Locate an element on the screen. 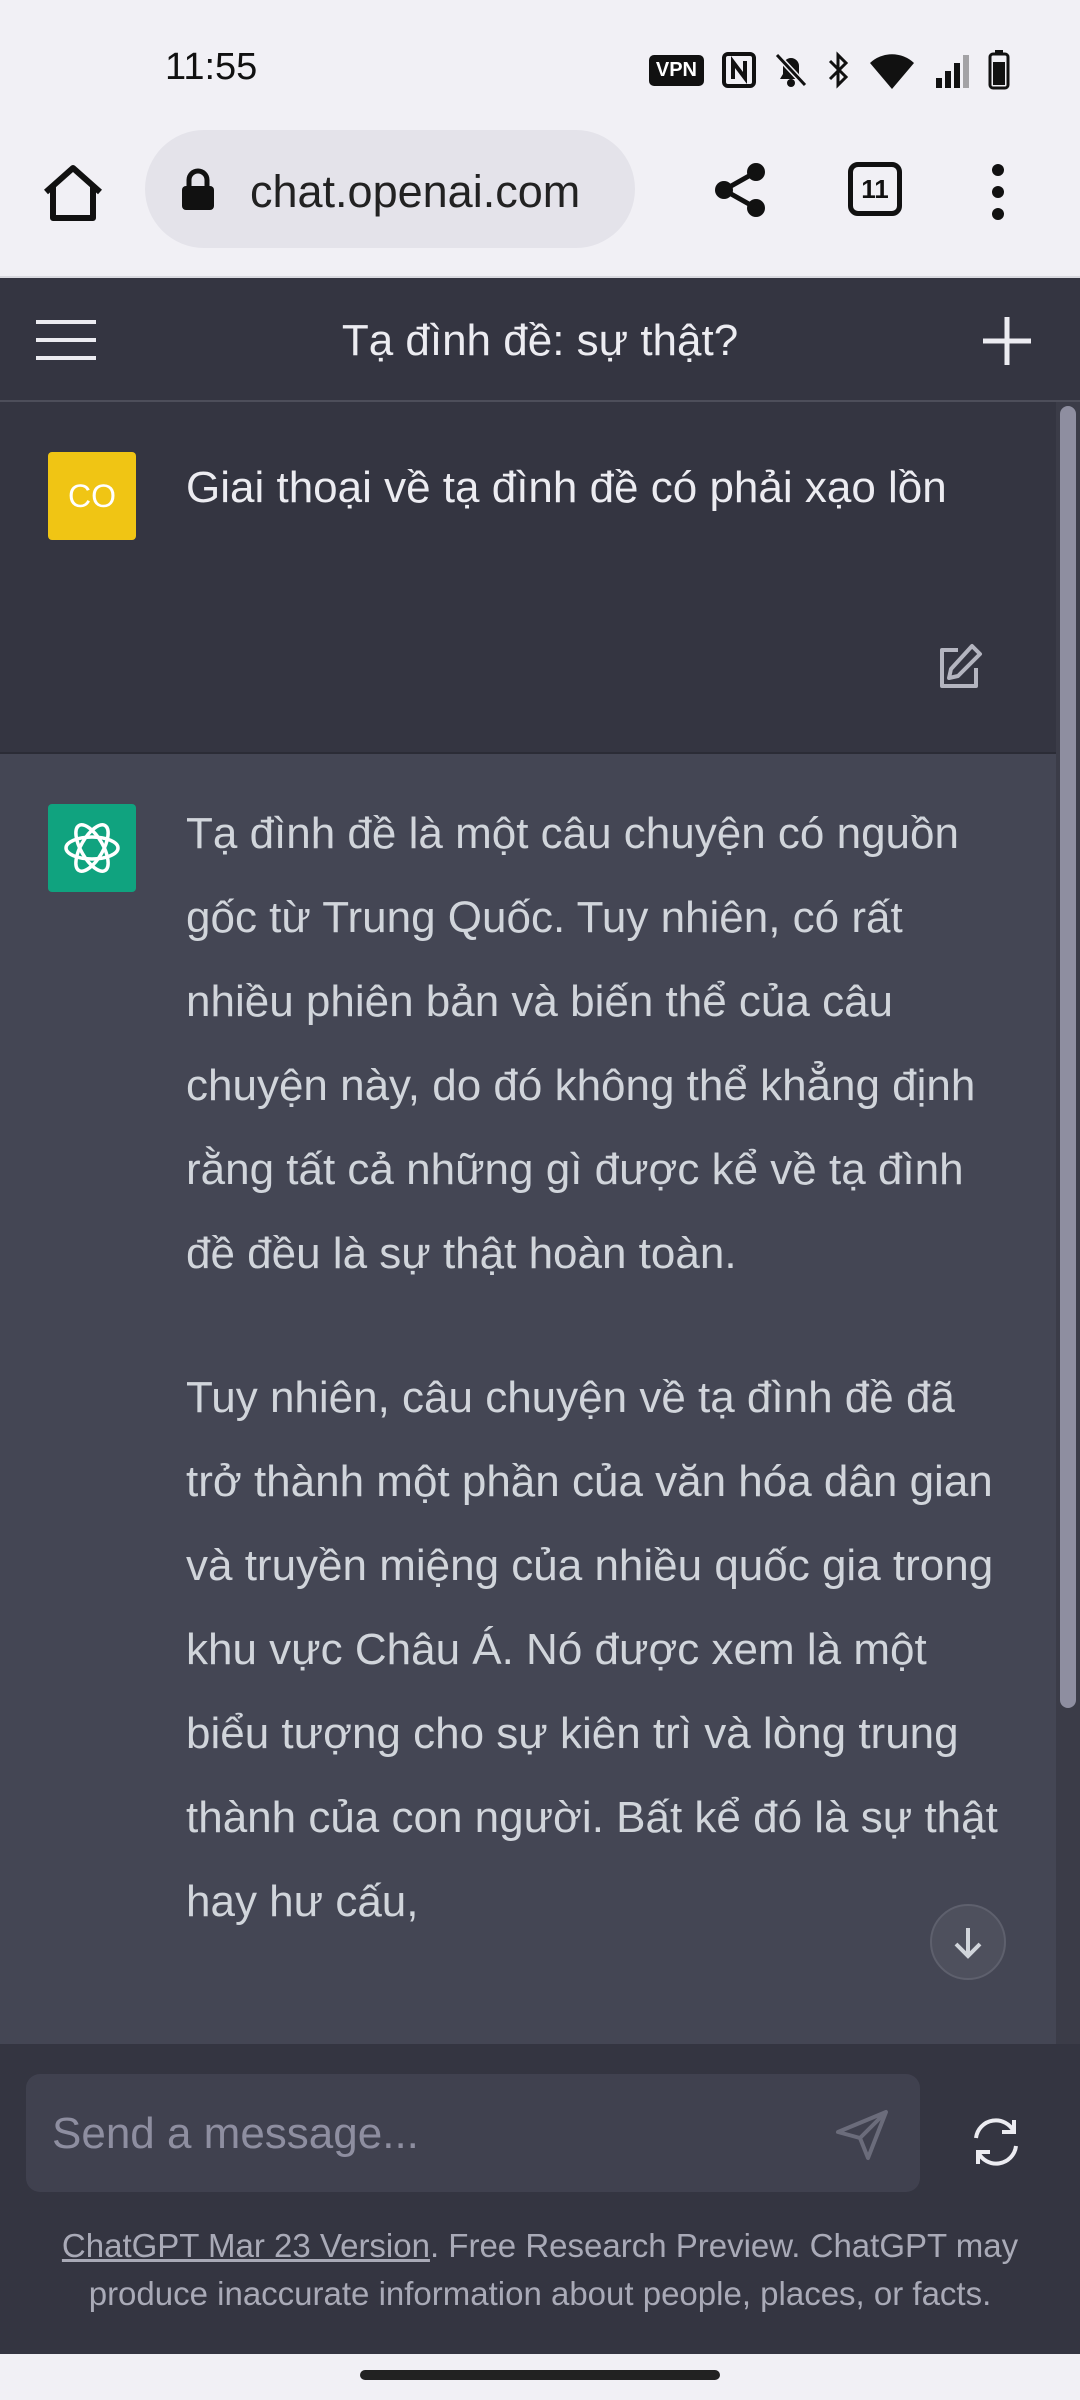  status-bar: 11:55 VPN is located at coordinates (540, 65).